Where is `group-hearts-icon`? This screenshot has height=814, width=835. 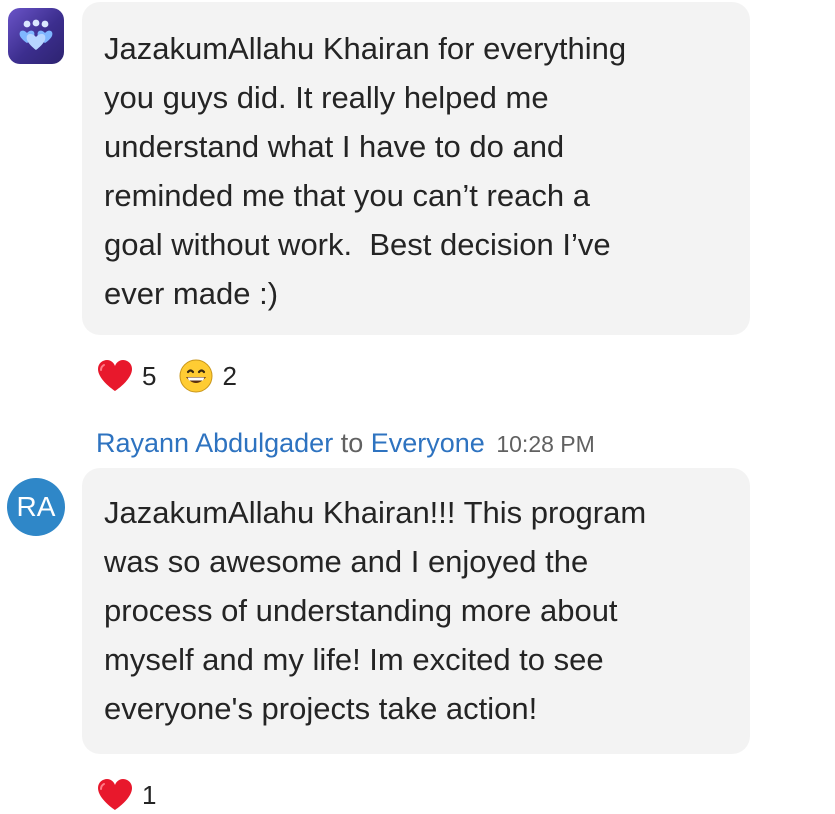 group-hearts-icon is located at coordinates (36, 34).